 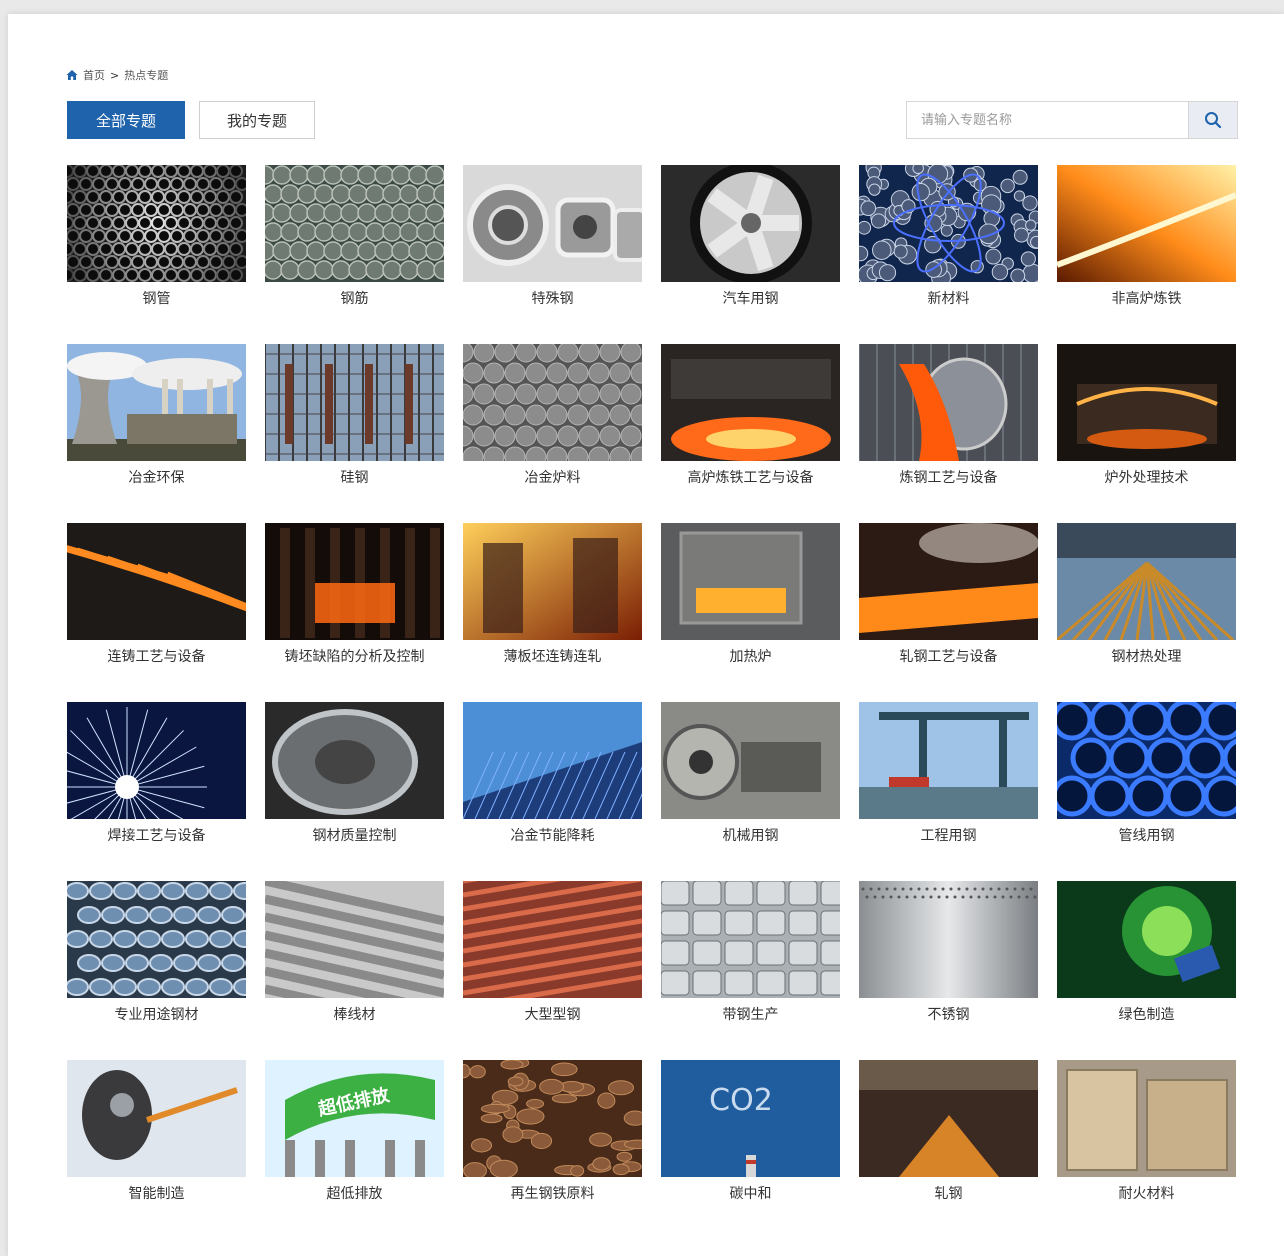 I want to click on my-topics-tab: 我的专题, so click(x=257, y=120).